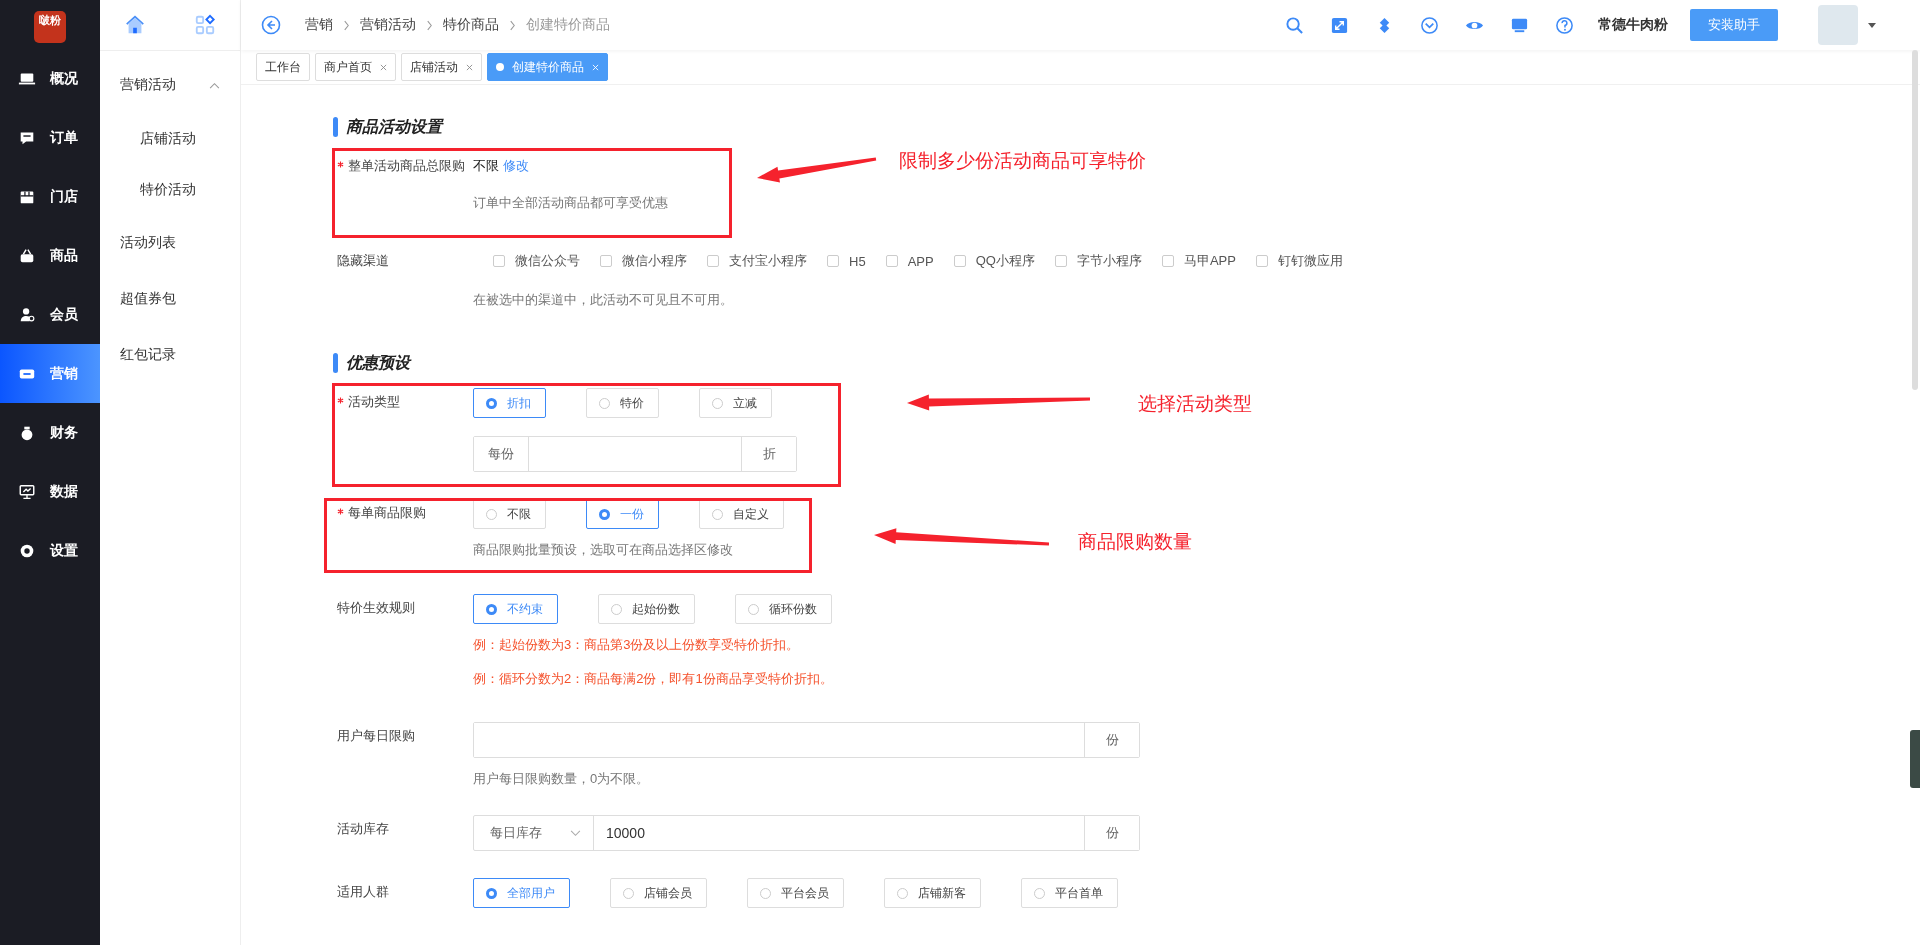  Describe the element at coordinates (653, 679) in the screenshot. I see `example-note: 例：循环分数为2：商品每满2份，即有1份商品享受特价折扣。` at that location.